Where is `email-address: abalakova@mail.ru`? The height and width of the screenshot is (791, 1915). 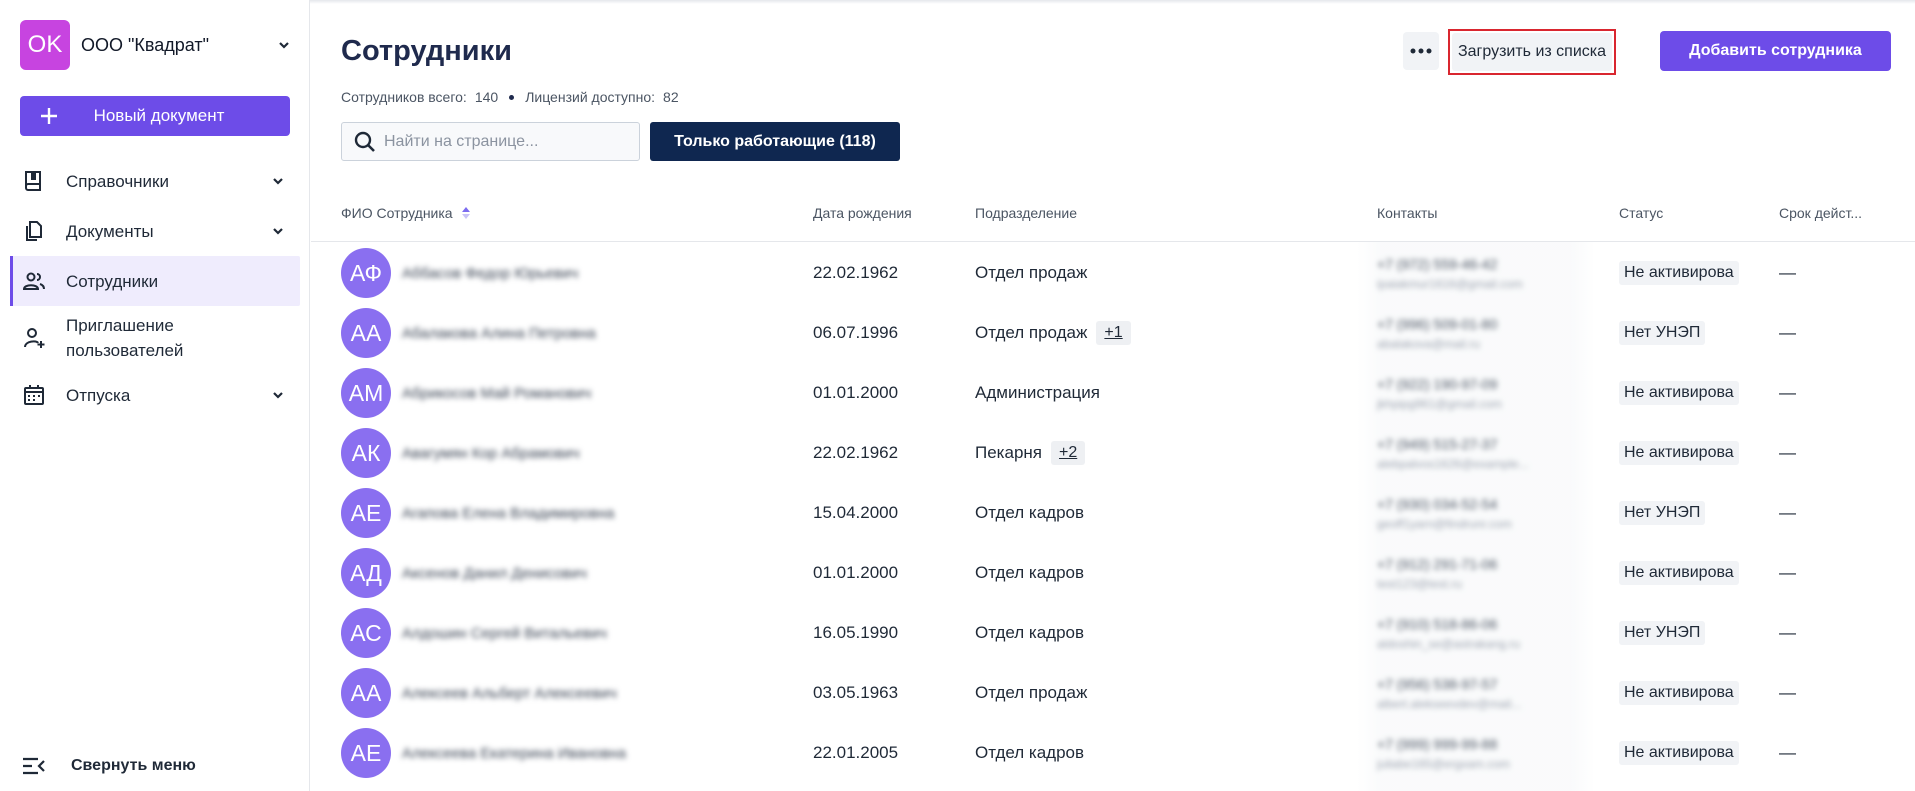
email-address: abalakova@mail.ru is located at coordinates (1428, 343).